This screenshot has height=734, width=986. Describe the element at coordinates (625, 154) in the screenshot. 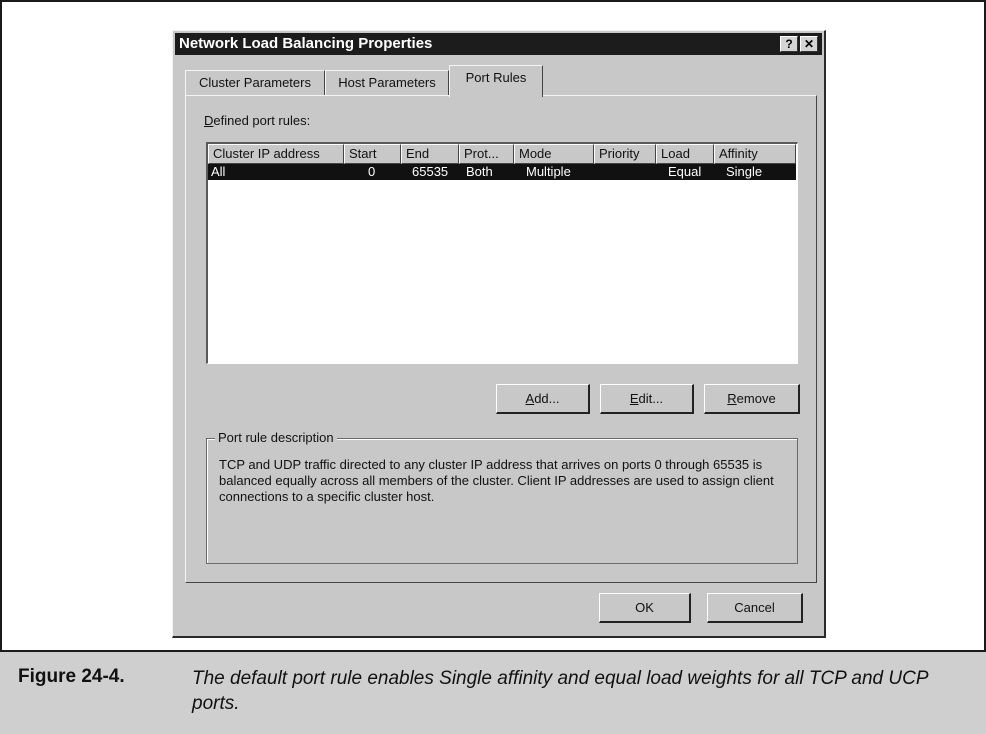

I see `column-priority: Priority` at that location.